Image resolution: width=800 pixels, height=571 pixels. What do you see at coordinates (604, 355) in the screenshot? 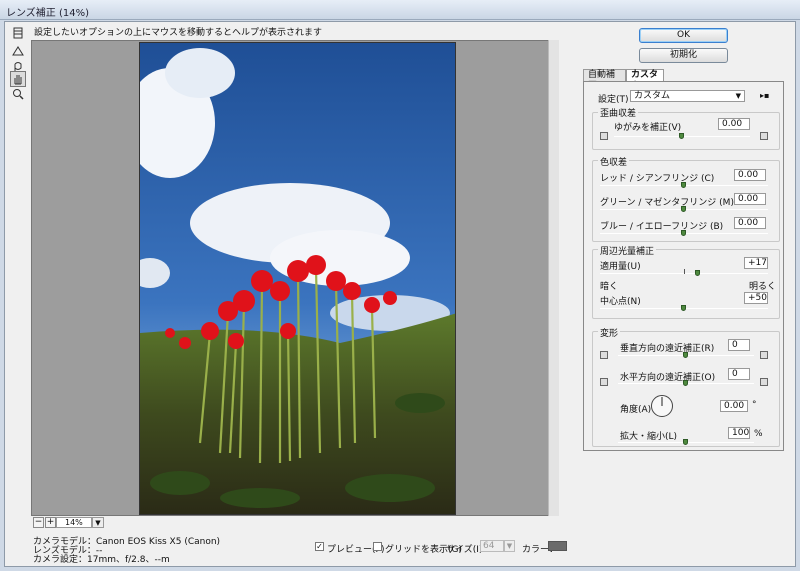
I see `vertical-perspective-minus-icon` at bounding box center [604, 355].